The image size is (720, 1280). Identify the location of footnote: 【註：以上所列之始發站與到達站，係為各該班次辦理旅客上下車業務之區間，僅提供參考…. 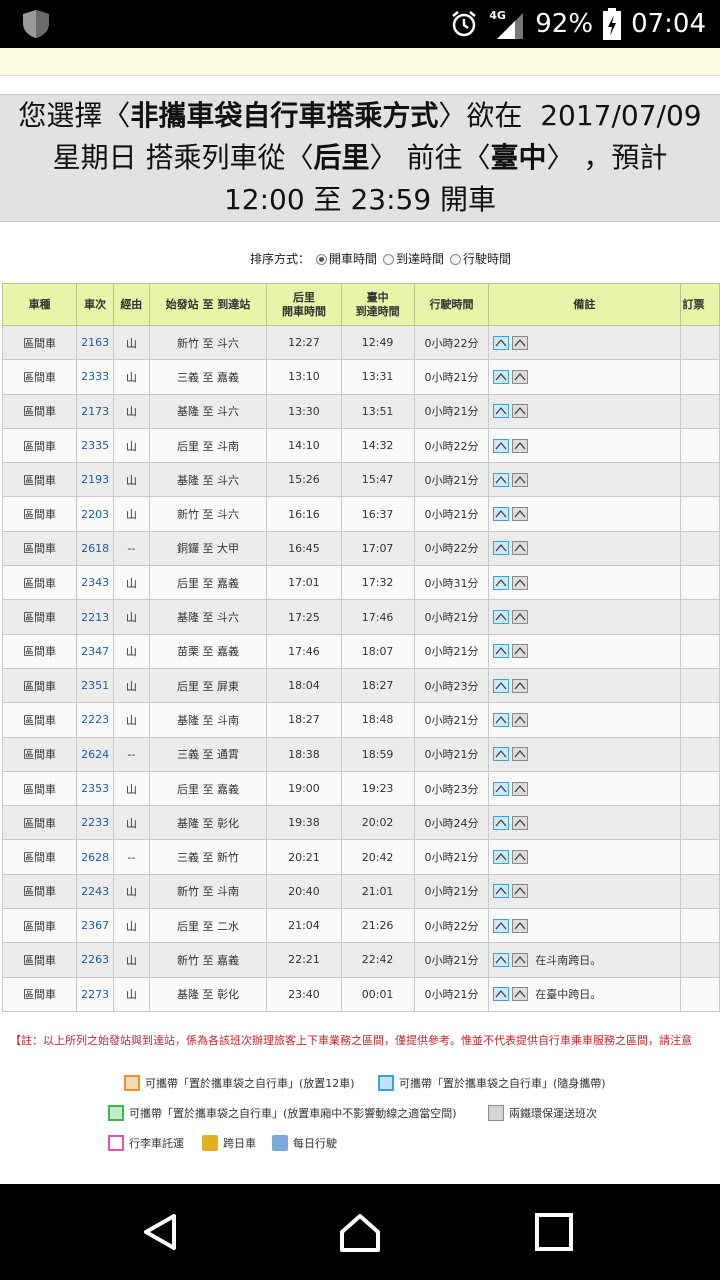
(351, 1040).